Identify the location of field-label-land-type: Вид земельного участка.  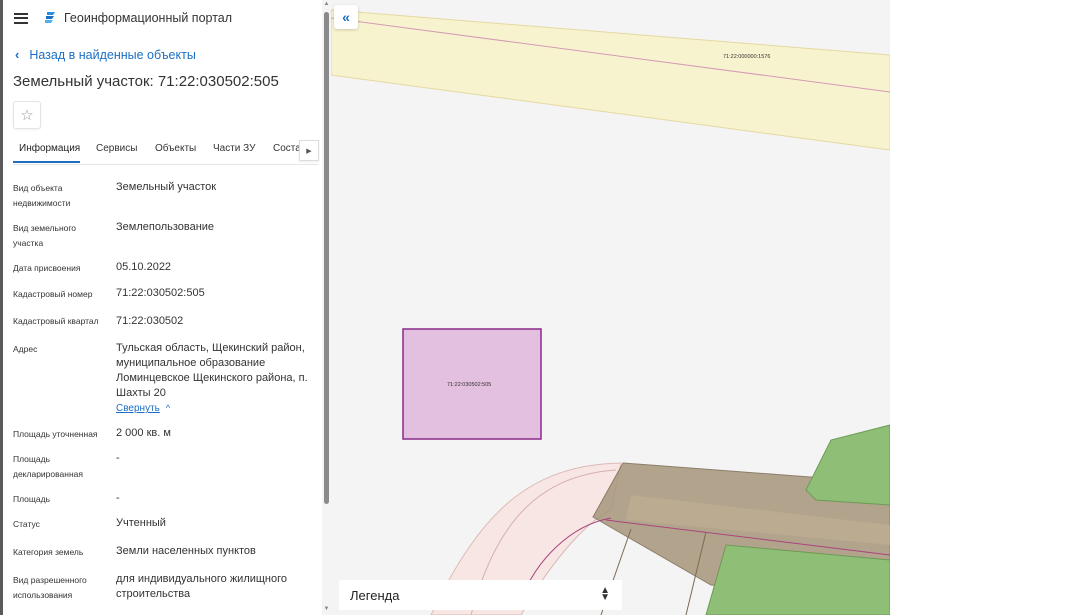
(45, 235).